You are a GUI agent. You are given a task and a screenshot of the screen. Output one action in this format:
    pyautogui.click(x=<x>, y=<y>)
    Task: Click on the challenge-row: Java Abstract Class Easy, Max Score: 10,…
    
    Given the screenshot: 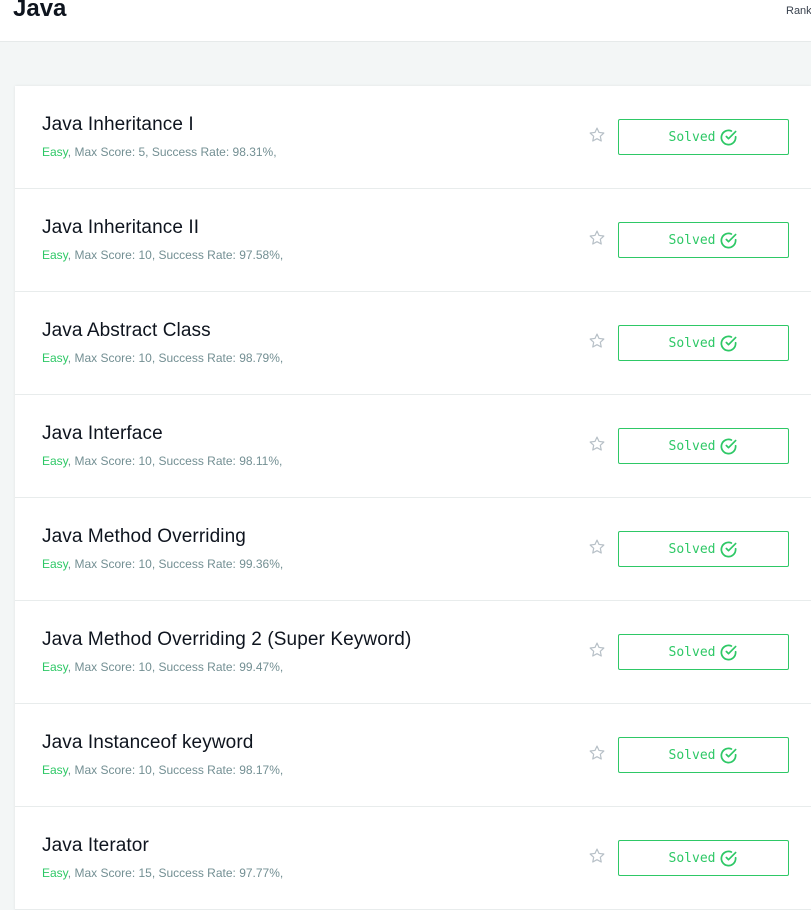 What is the action you would take?
    pyautogui.click(x=413, y=343)
    